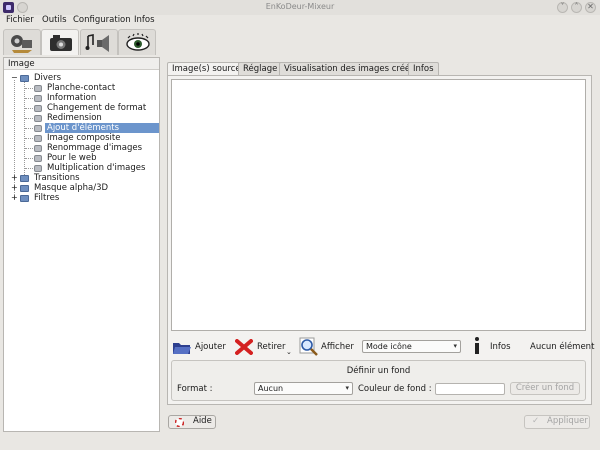 Image resolution: width=600 pixels, height=450 pixels. I want to click on tree-item-label: Masque alpha/3D, so click(71, 188).